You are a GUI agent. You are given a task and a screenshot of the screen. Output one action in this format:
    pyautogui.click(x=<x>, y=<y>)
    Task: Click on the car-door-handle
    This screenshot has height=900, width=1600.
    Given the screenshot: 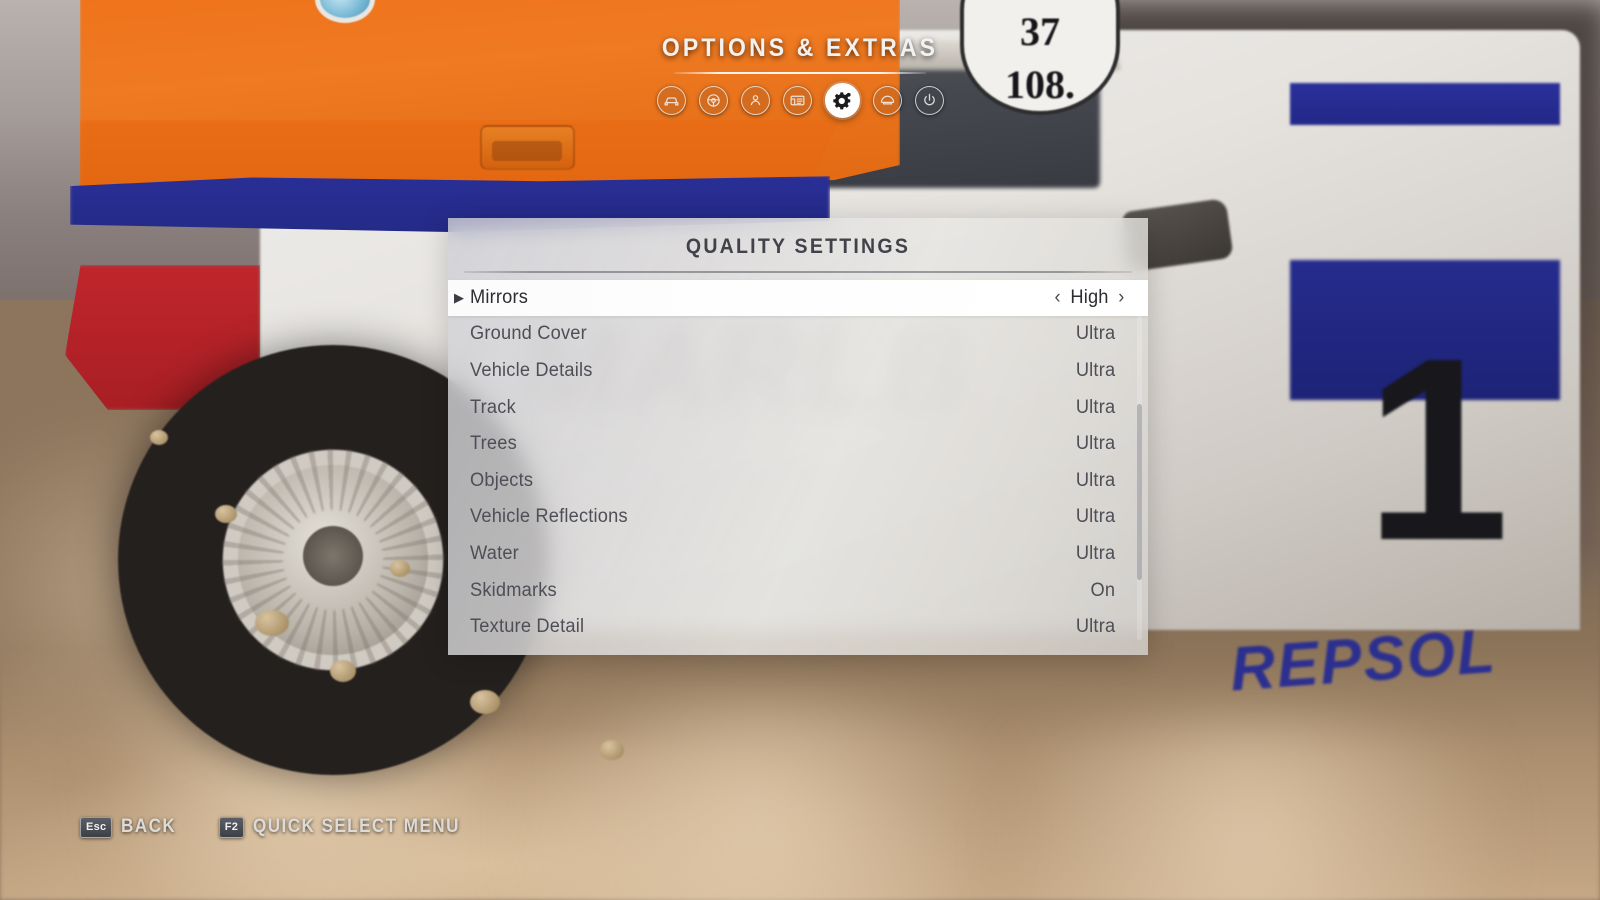 What is the action you would take?
    pyautogui.click(x=527, y=147)
    